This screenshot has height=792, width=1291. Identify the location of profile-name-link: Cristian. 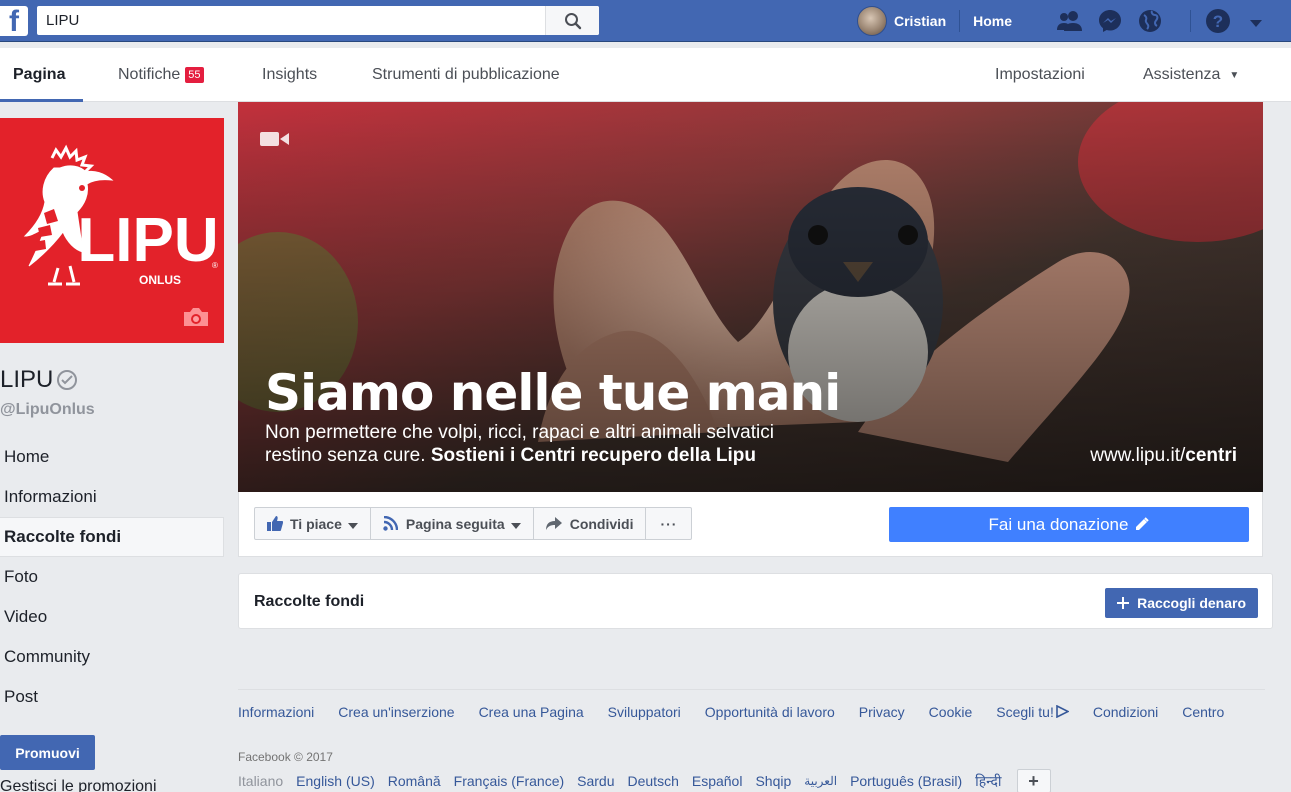
(920, 21).